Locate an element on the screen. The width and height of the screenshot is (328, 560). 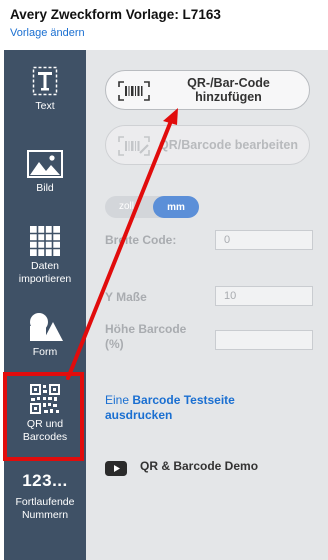
code-width-label: Breite Code: is located at coordinates (141, 240).